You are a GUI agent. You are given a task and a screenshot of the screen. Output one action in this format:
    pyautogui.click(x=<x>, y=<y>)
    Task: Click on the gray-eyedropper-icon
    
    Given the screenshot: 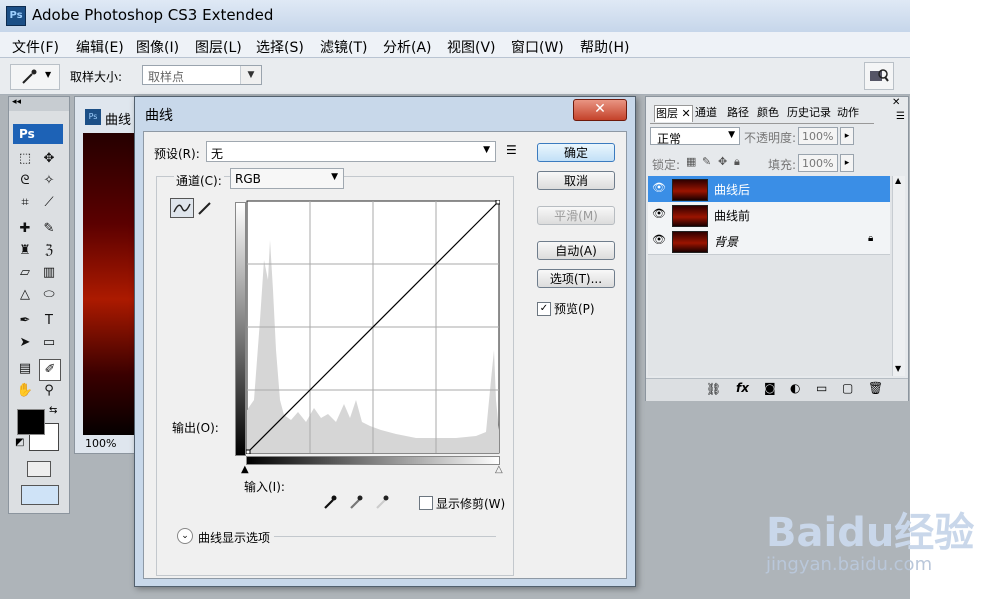 What is the action you would take?
    pyautogui.click(x=356, y=502)
    